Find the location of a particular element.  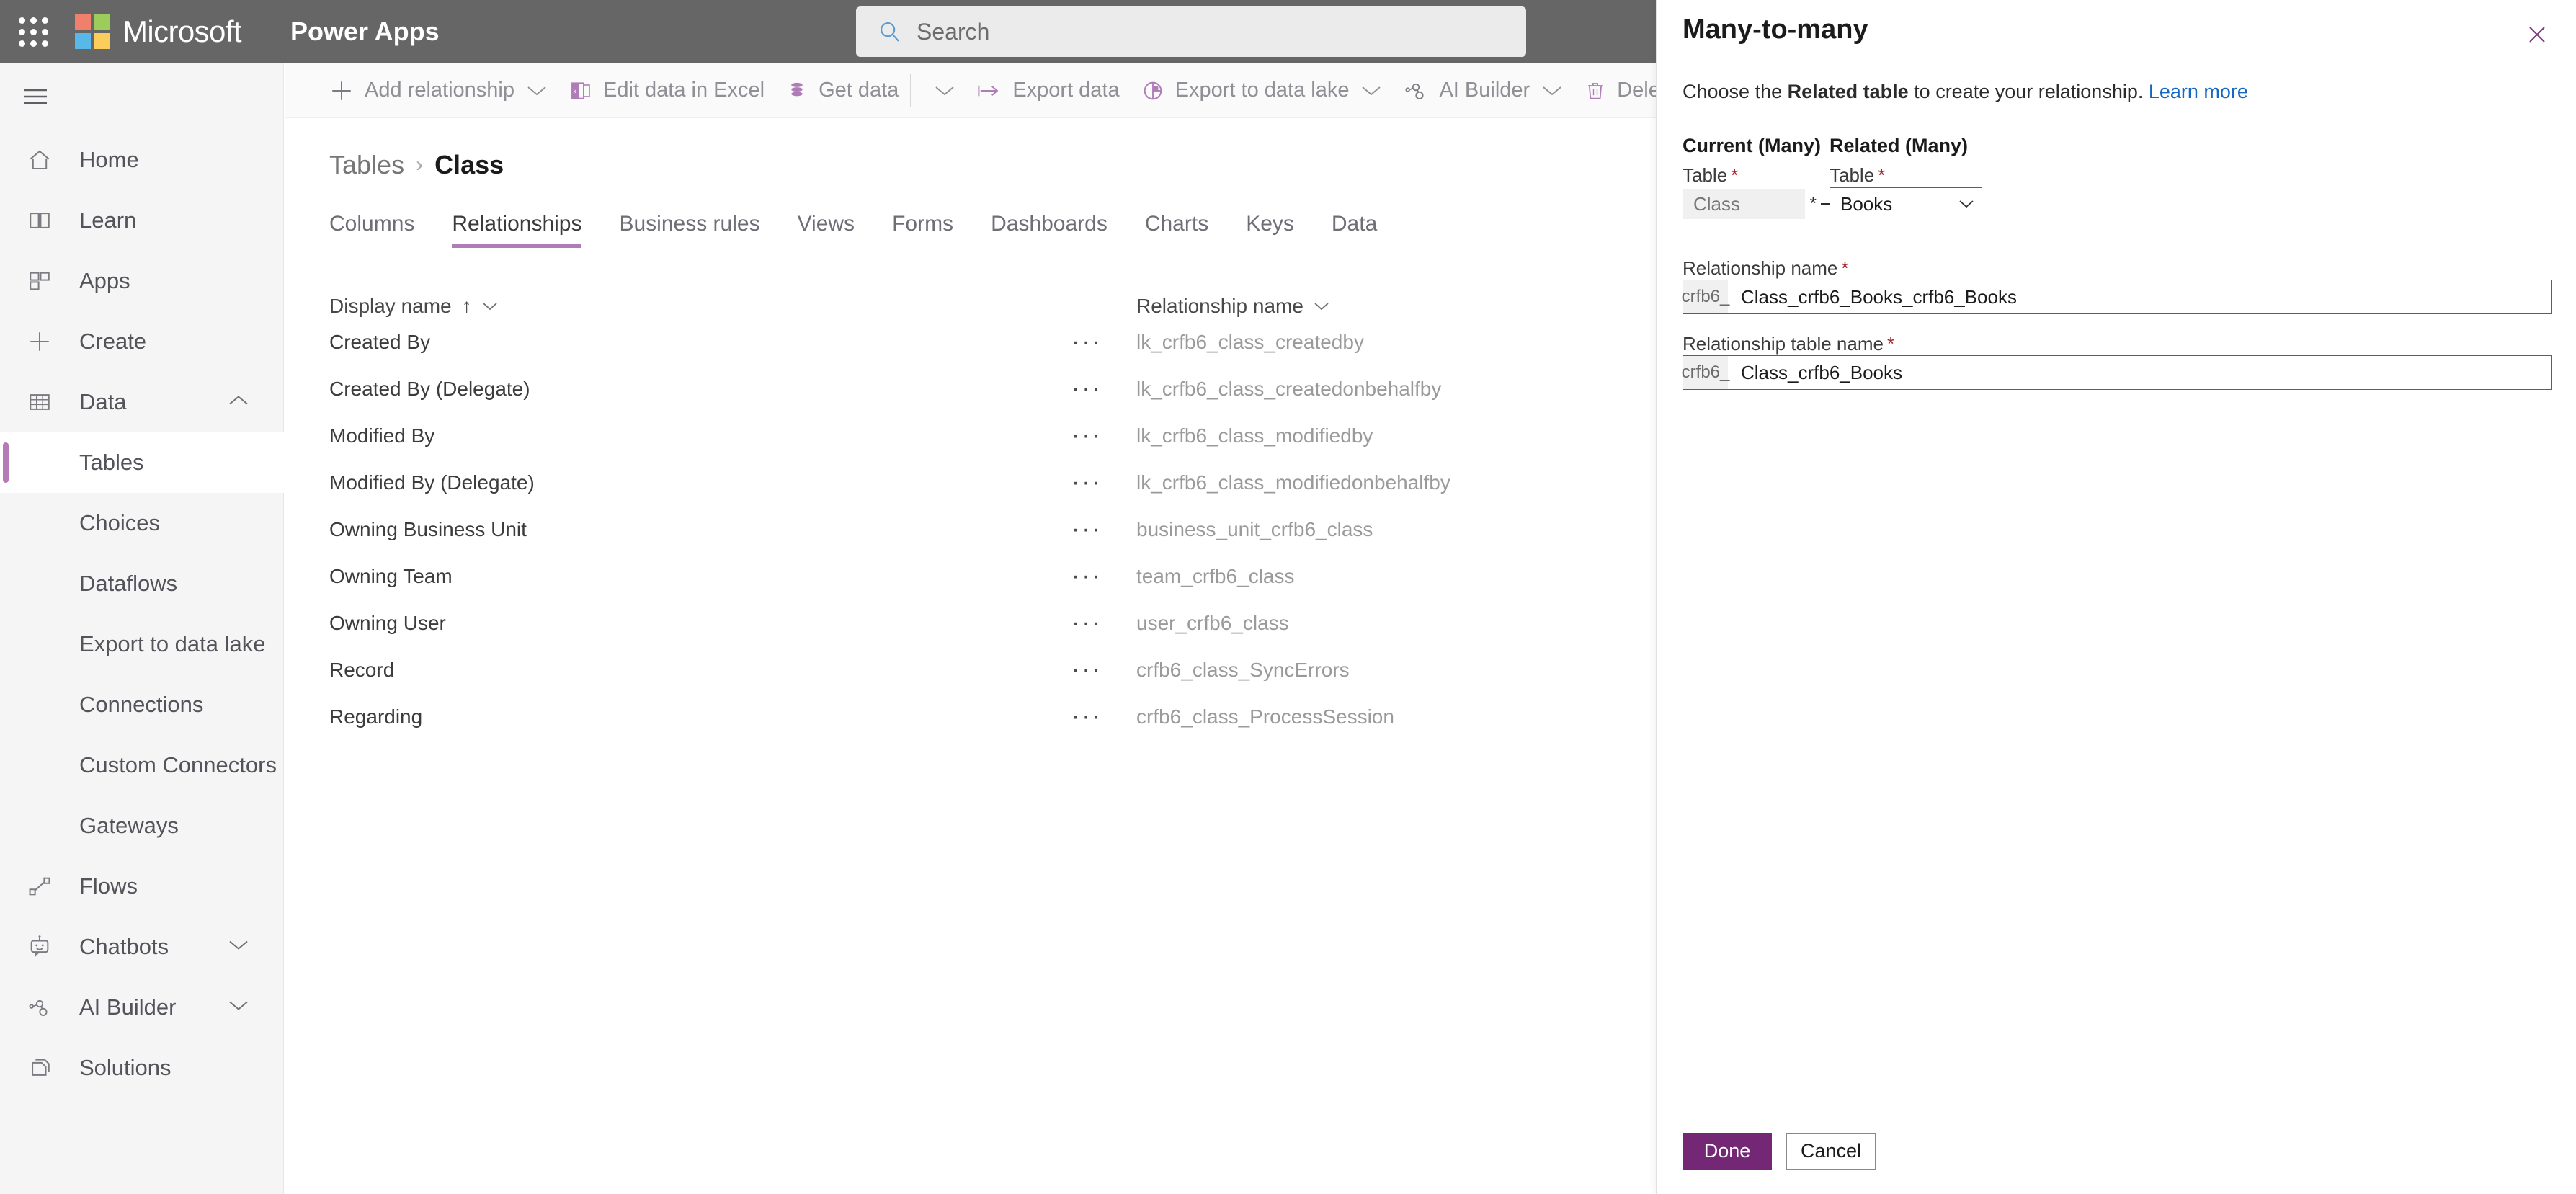

book-icon is located at coordinates (39, 220).